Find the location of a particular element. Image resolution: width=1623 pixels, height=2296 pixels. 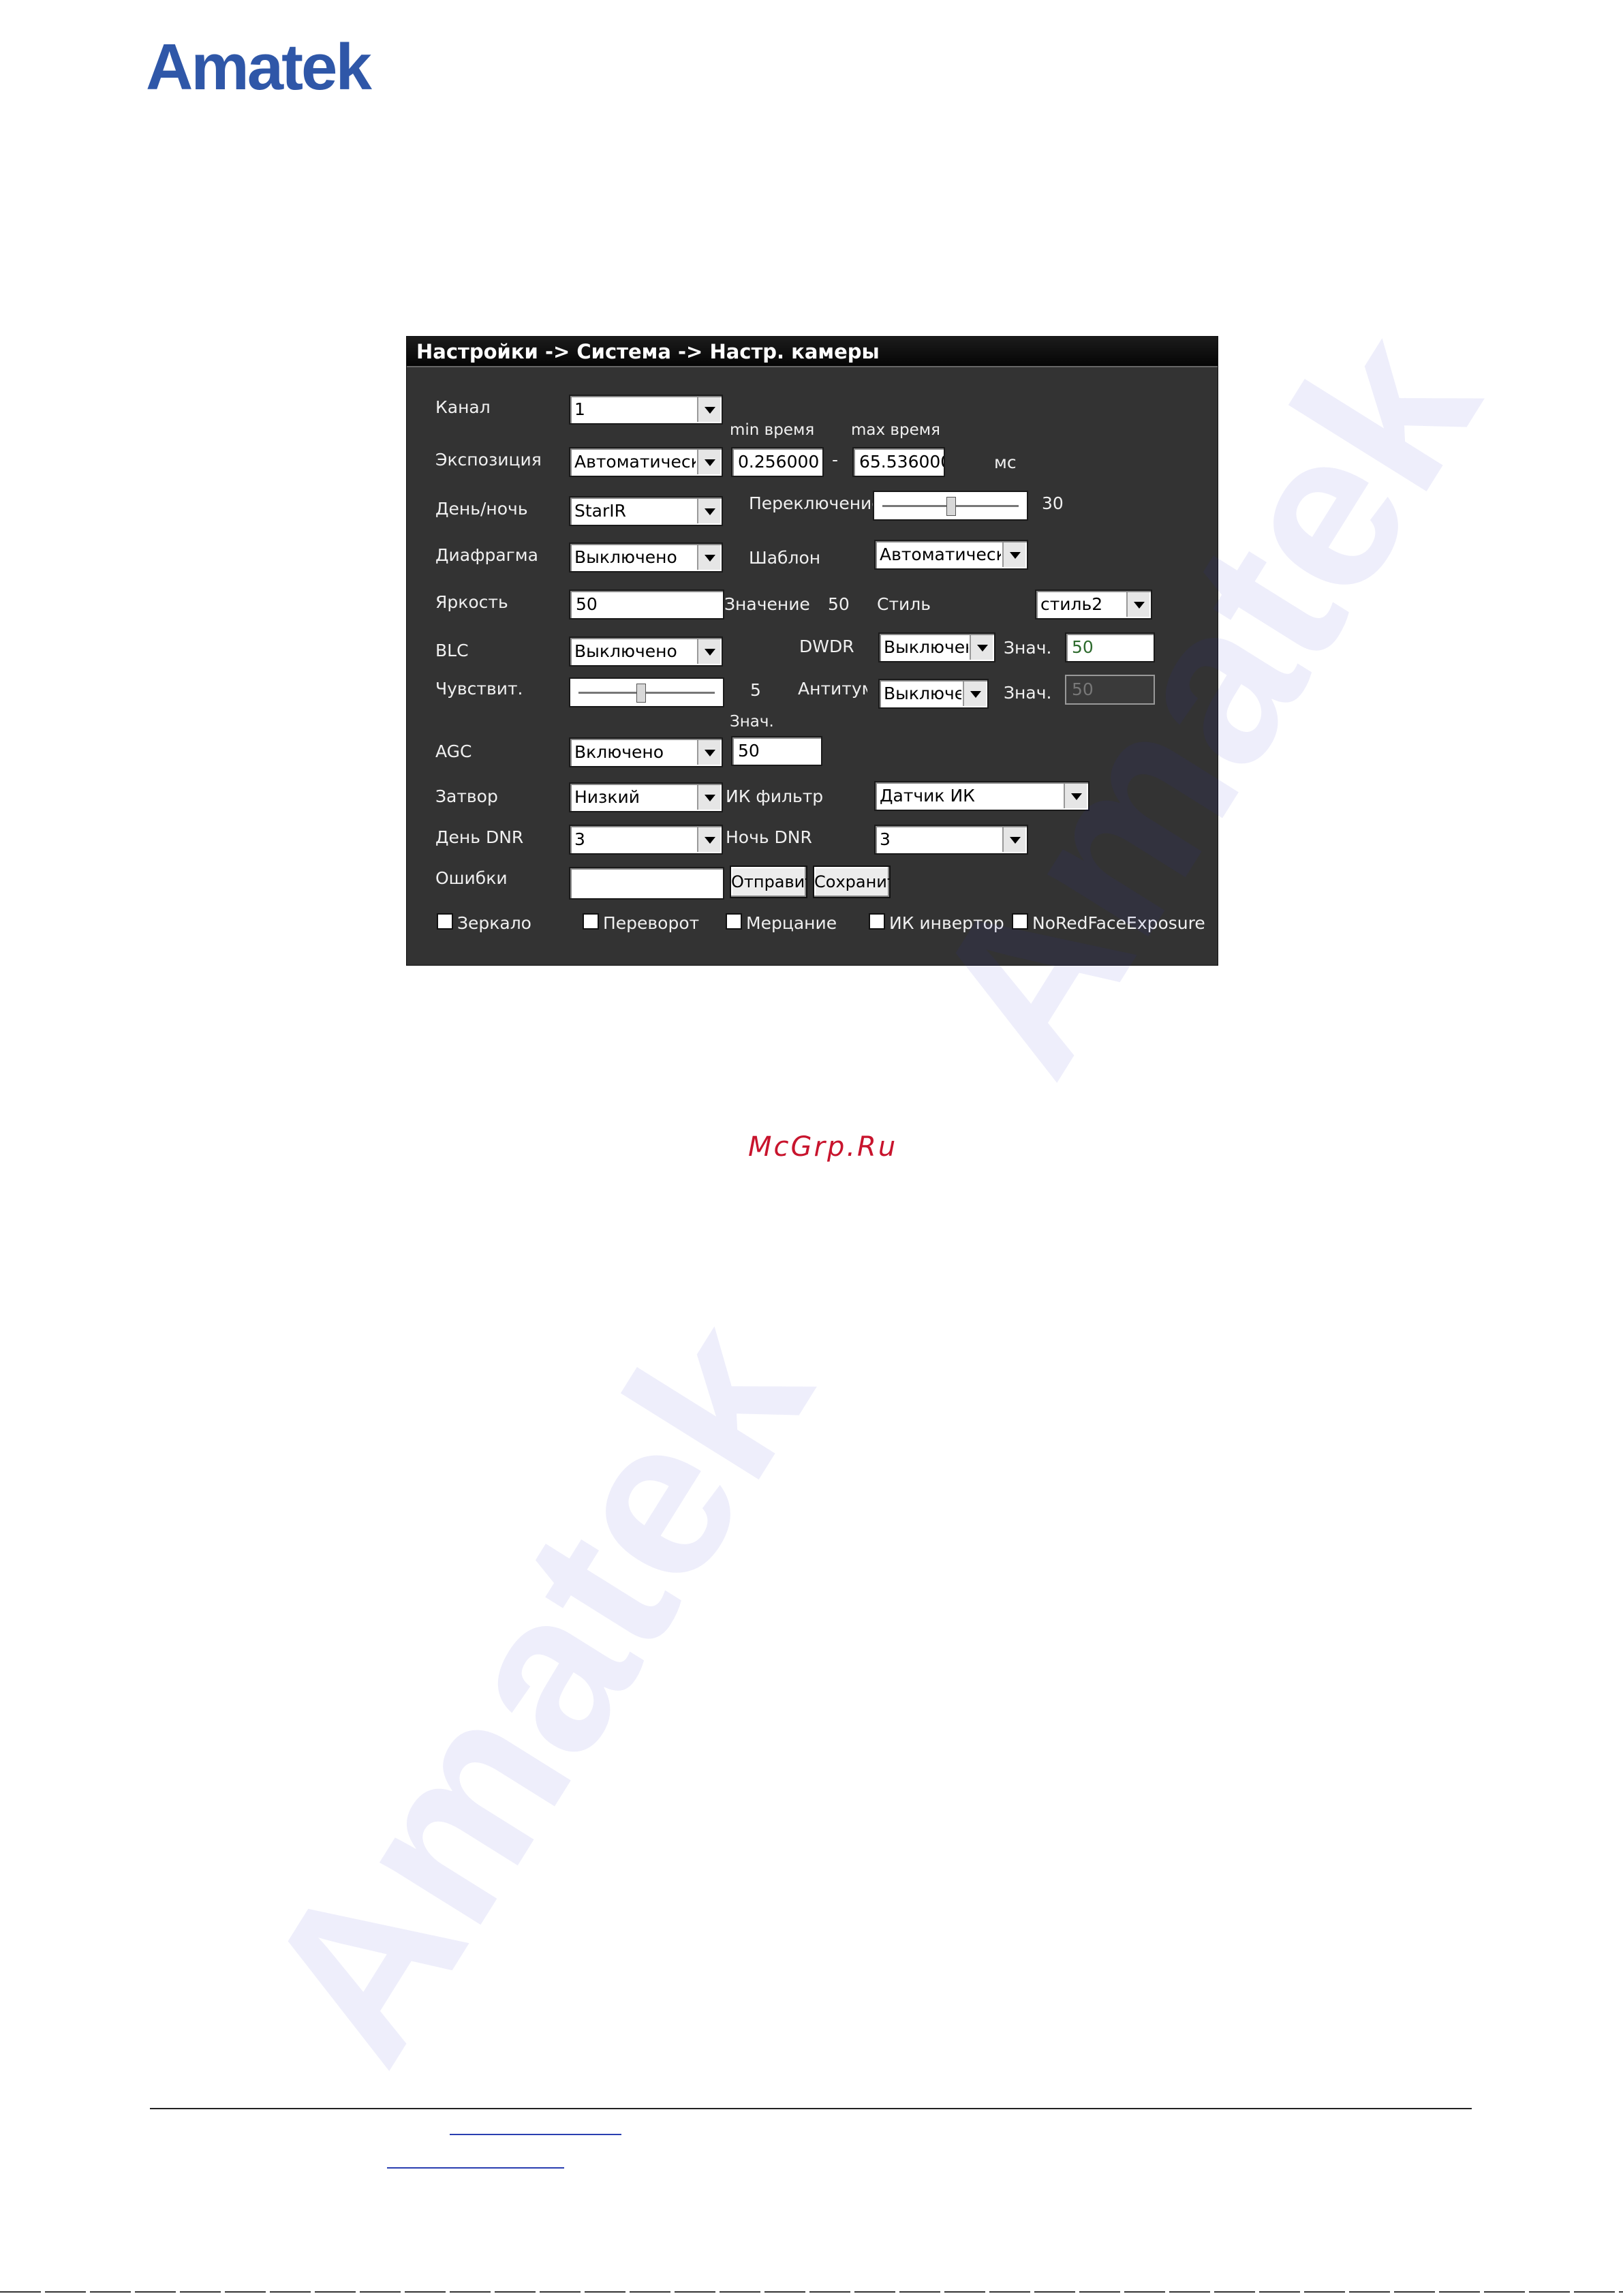

exposure-select: Автоматически is located at coordinates (646, 462).